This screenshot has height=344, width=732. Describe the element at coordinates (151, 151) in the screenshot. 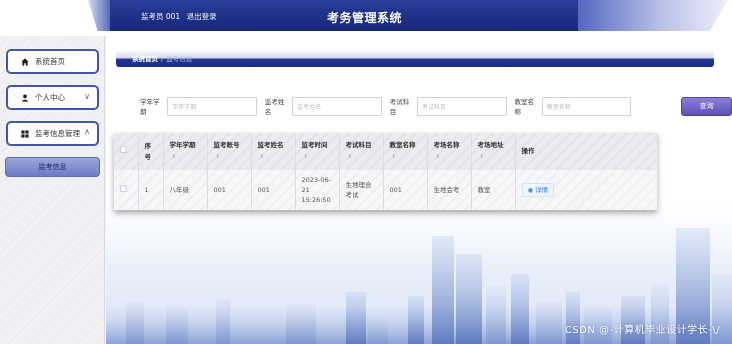

I see `table-header-index: 序号` at that location.